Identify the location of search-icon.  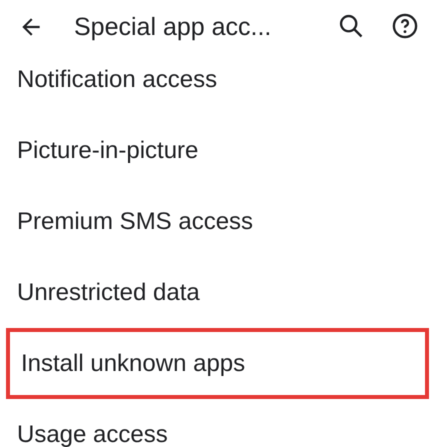
(351, 26).